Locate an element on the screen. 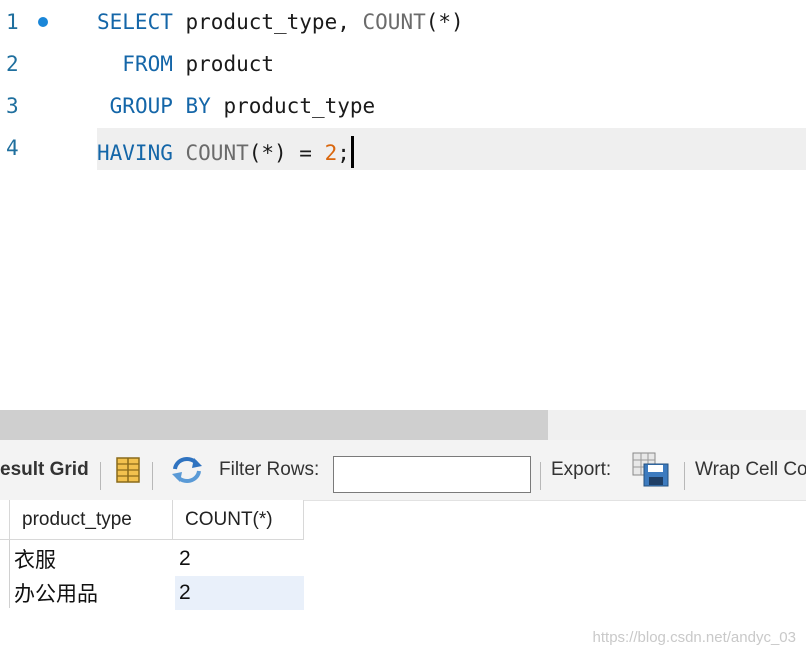  export-label: Export: is located at coordinates (581, 469).